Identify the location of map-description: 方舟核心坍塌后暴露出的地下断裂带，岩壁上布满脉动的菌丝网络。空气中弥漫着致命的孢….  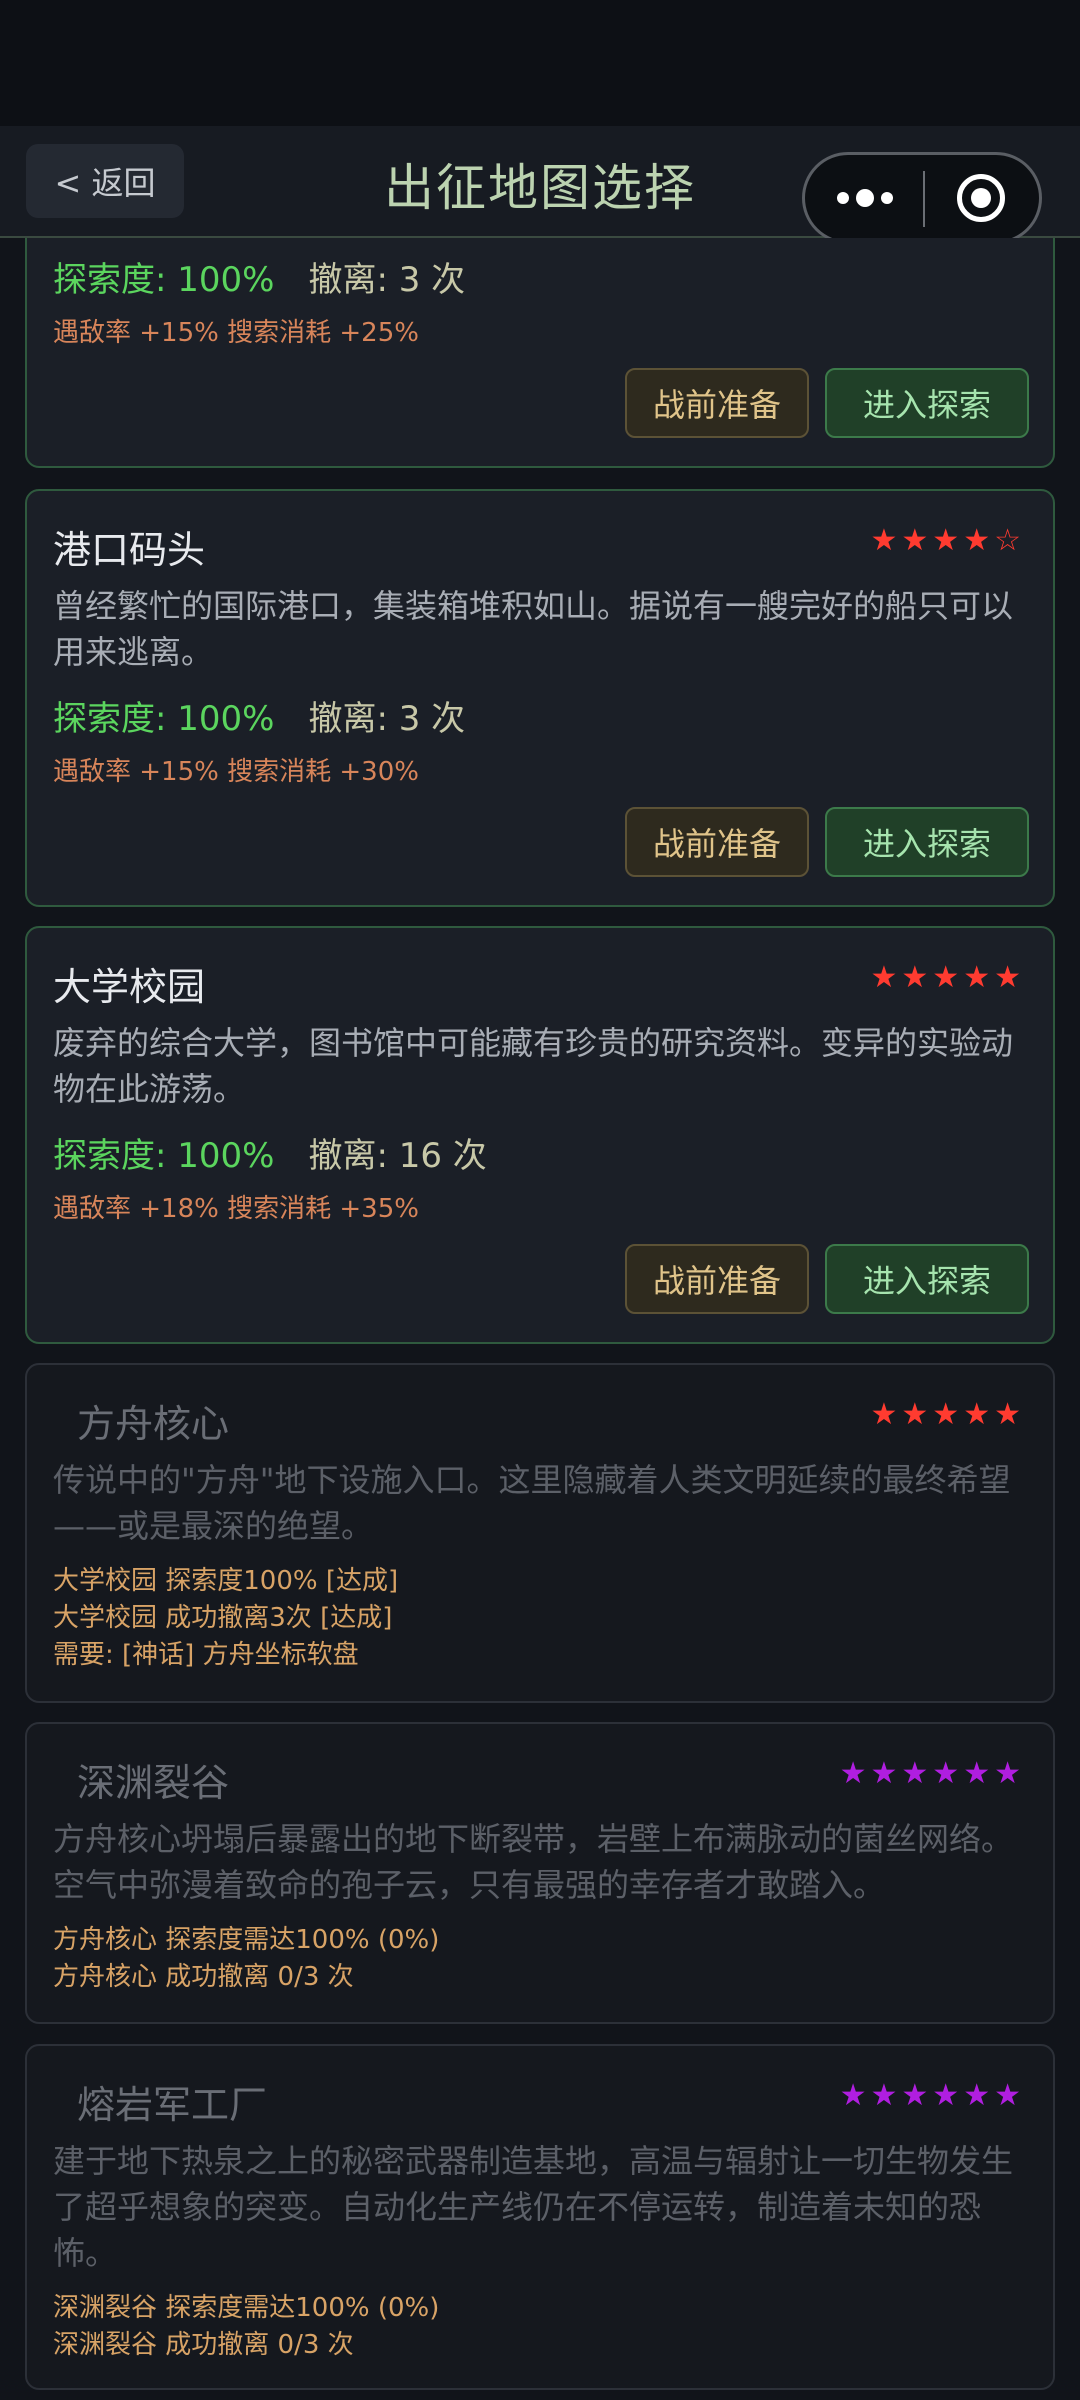
(533, 1862).